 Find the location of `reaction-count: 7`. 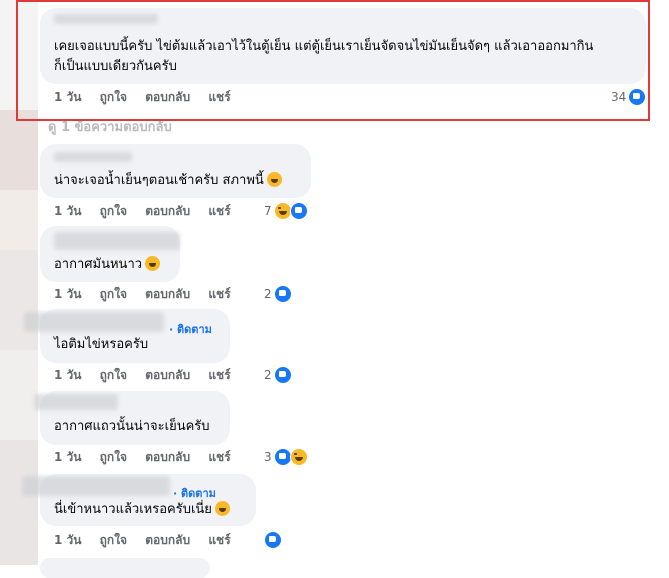

reaction-count: 7 is located at coordinates (286, 211).